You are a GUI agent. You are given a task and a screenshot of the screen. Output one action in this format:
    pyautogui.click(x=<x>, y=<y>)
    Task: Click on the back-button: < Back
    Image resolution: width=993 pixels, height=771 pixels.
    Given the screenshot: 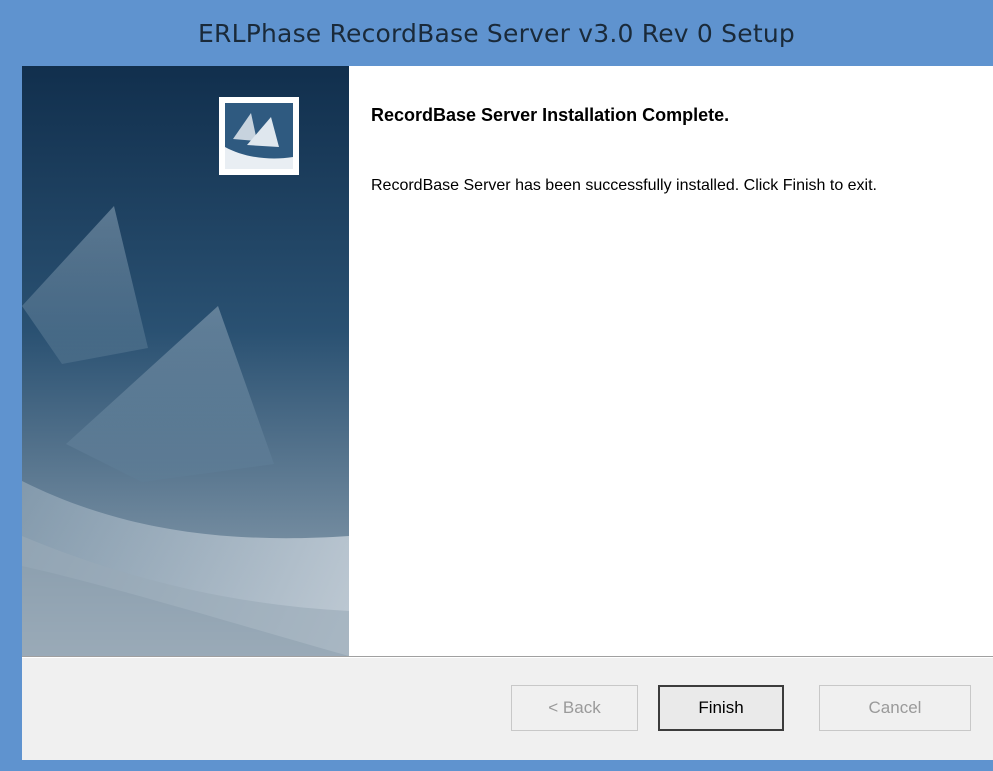 What is the action you would take?
    pyautogui.click(x=574, y=708)
    